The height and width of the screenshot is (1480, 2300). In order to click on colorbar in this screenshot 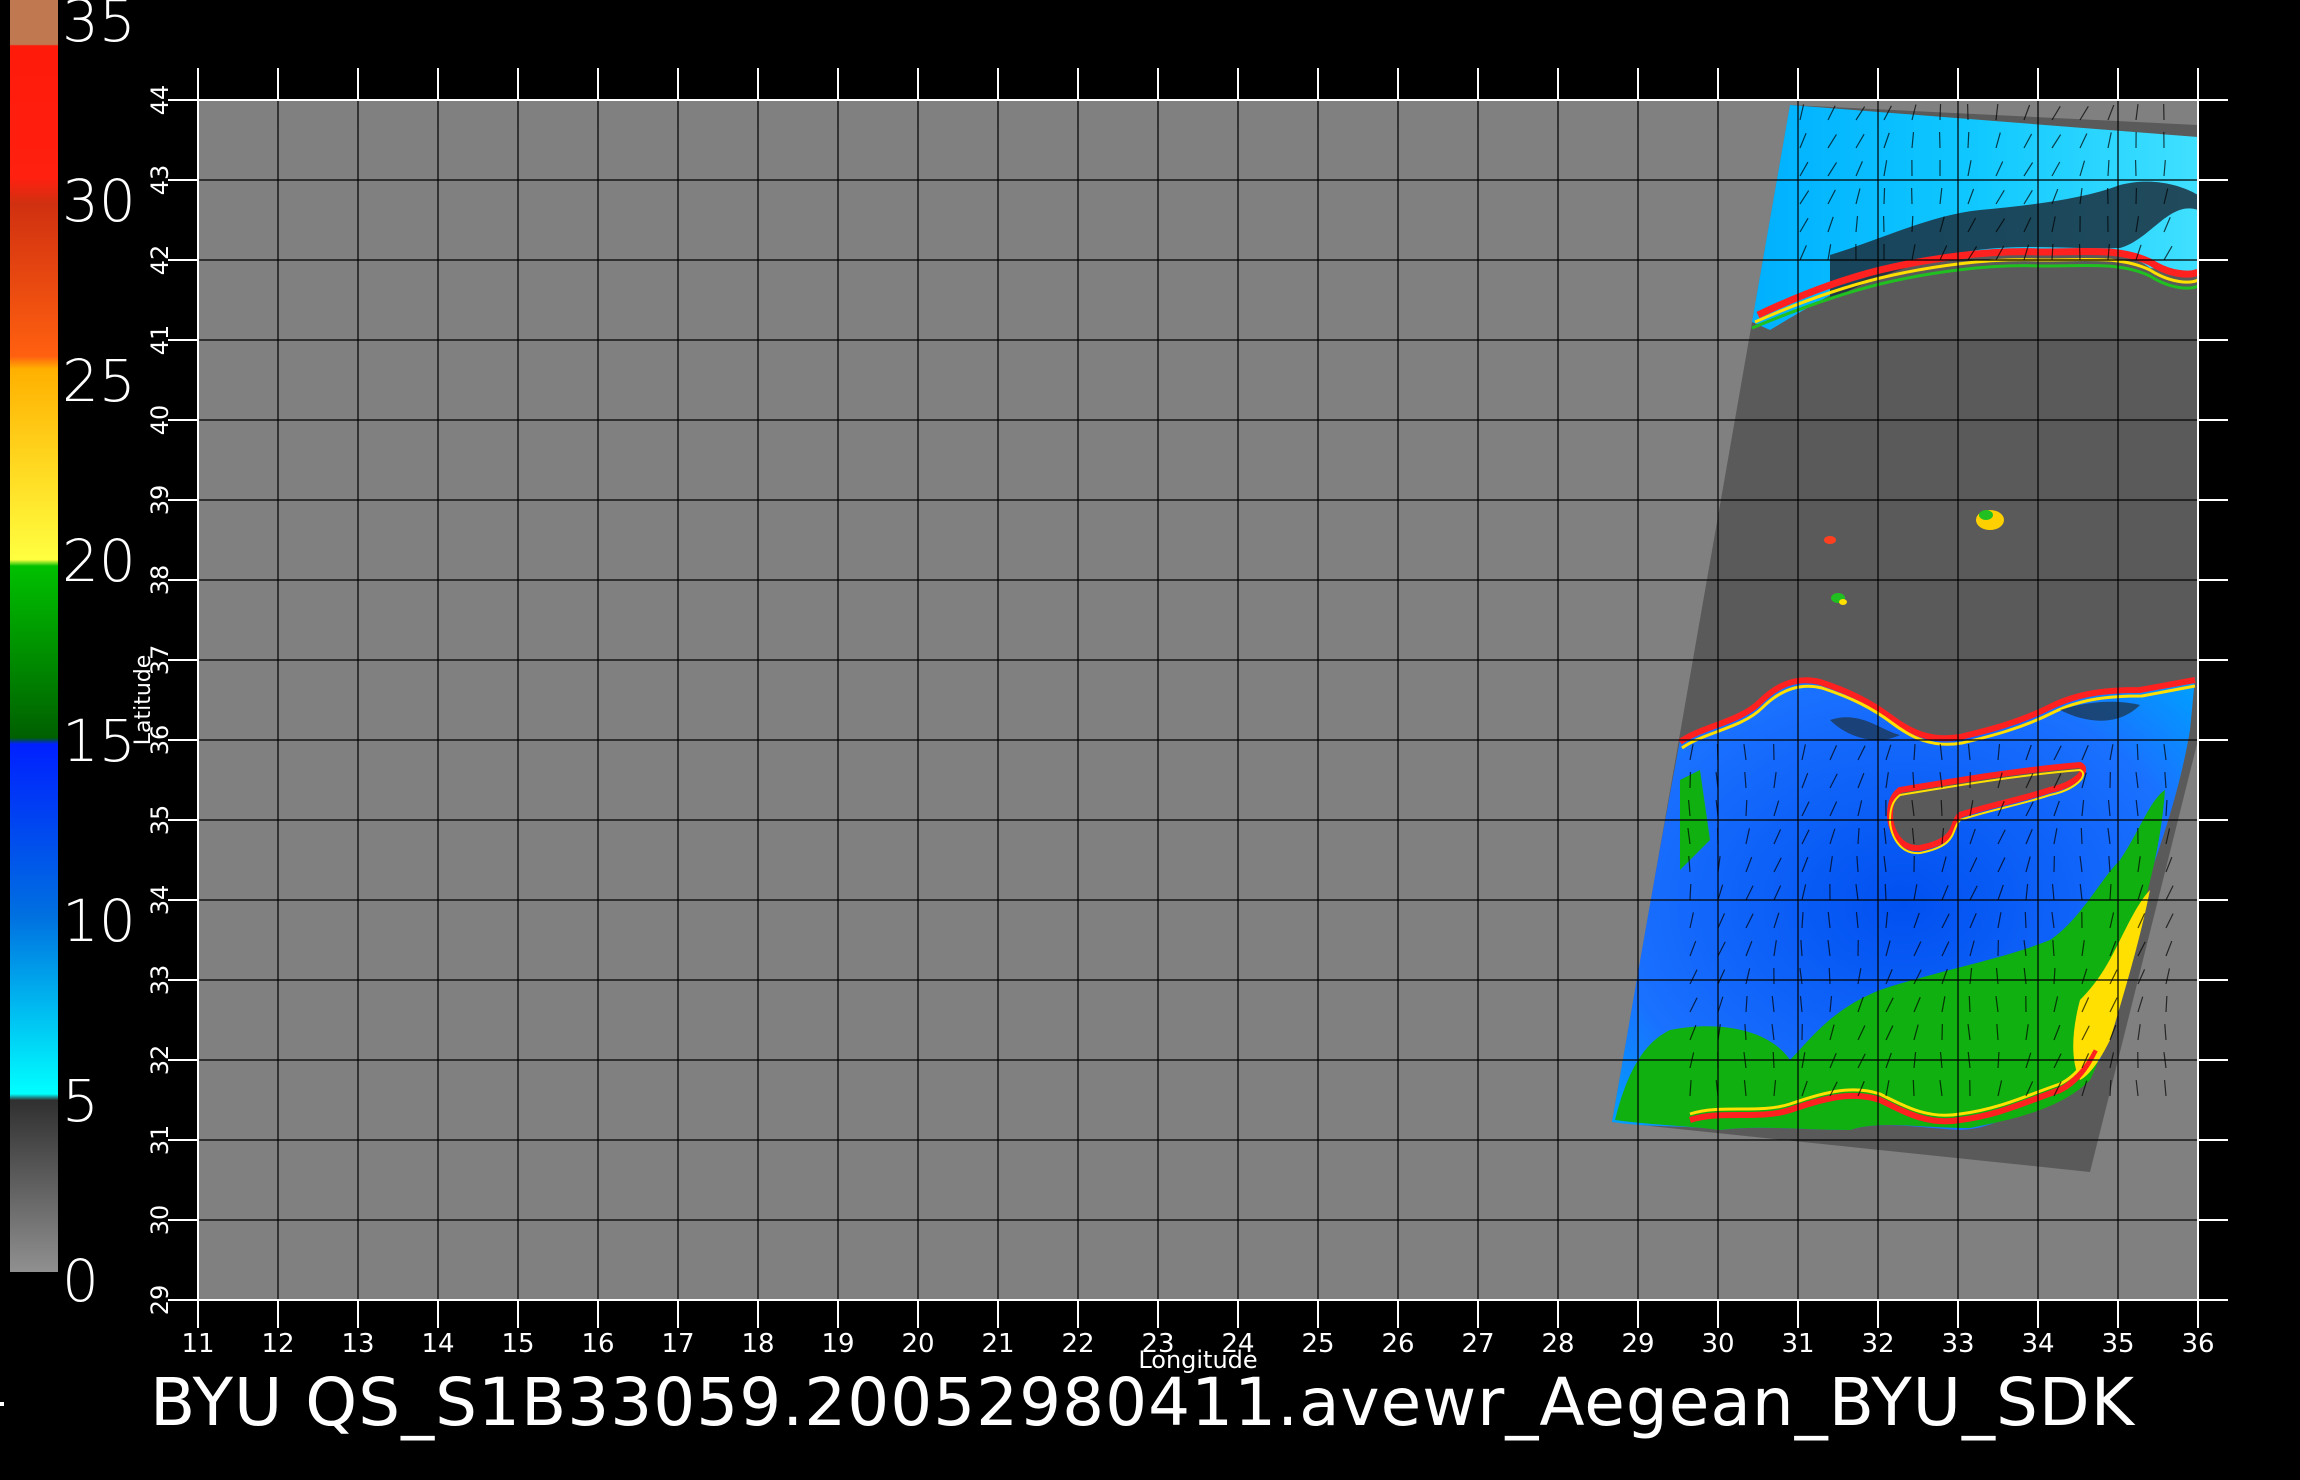, I will do `click(34, 636)`.